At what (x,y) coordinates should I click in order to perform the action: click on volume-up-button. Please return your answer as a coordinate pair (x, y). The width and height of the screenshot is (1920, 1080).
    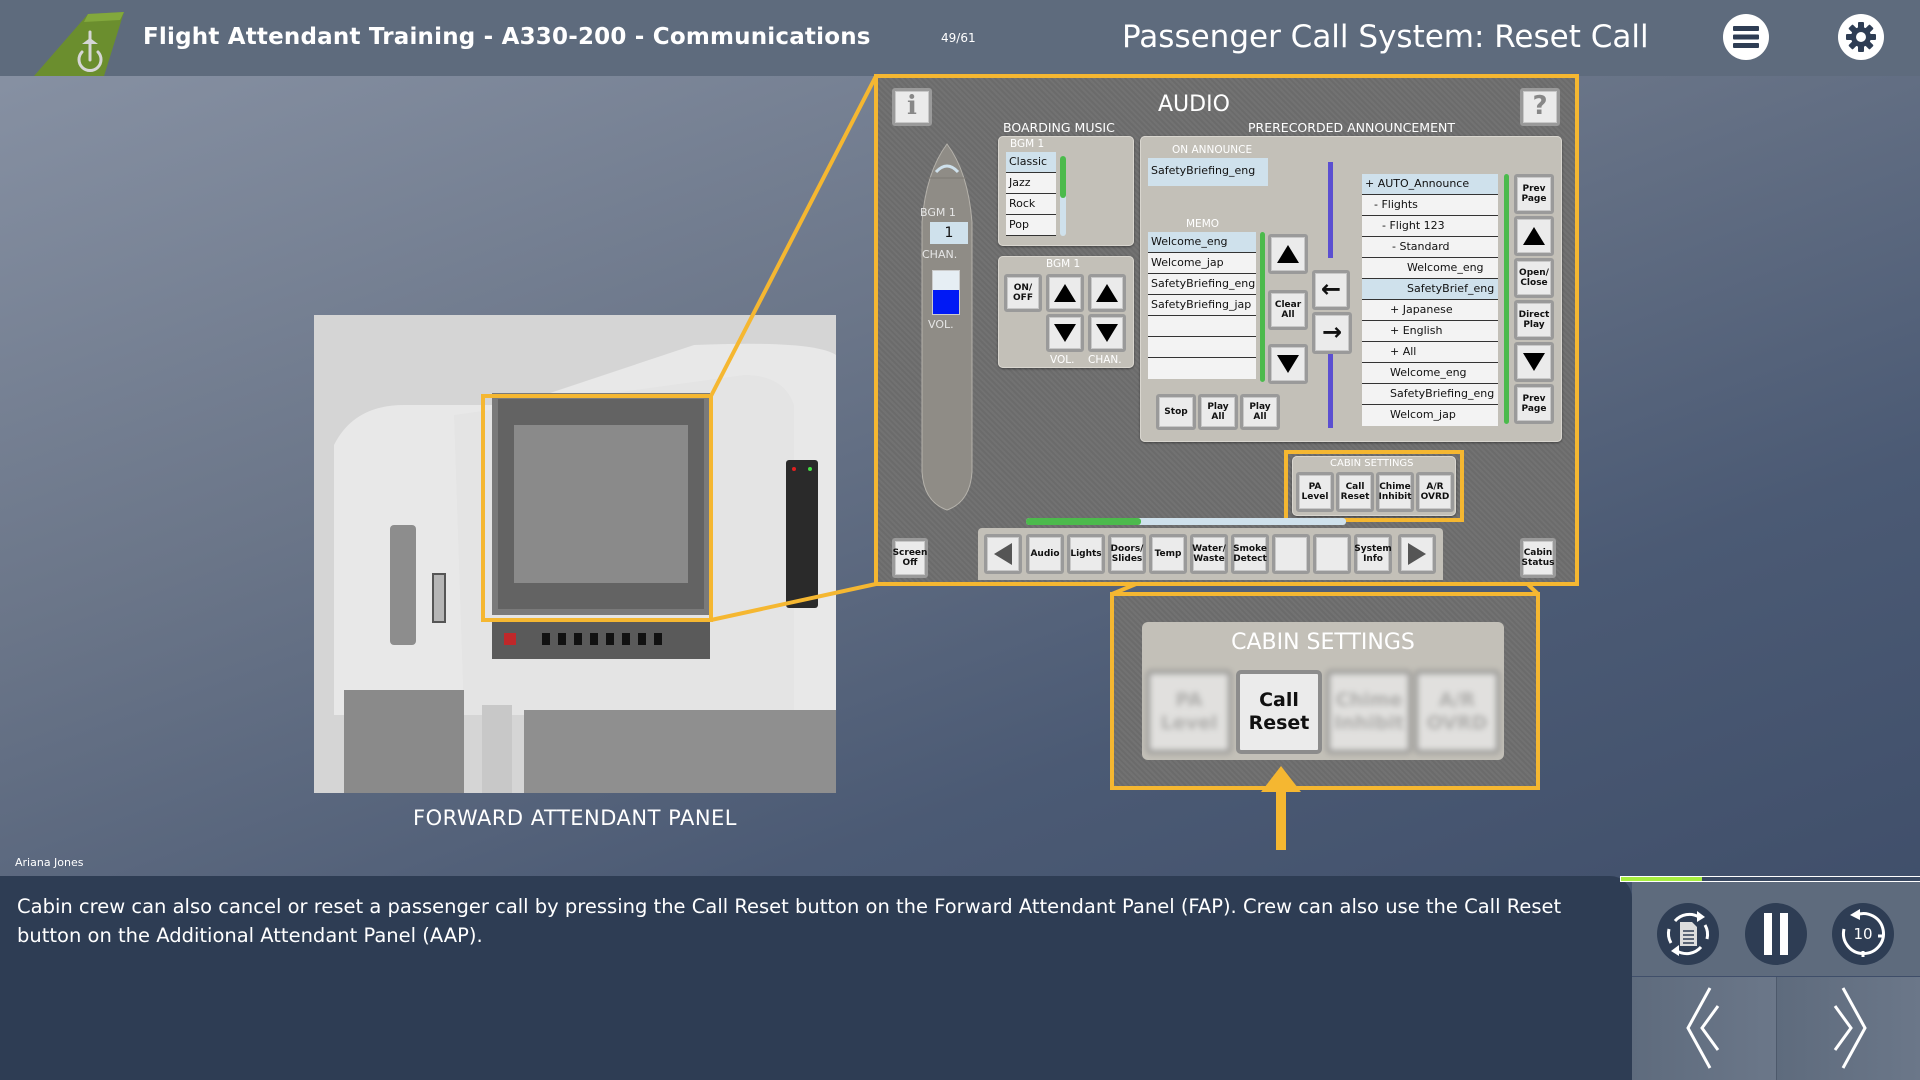
    Looking at the image, I should click on (1065, 293).